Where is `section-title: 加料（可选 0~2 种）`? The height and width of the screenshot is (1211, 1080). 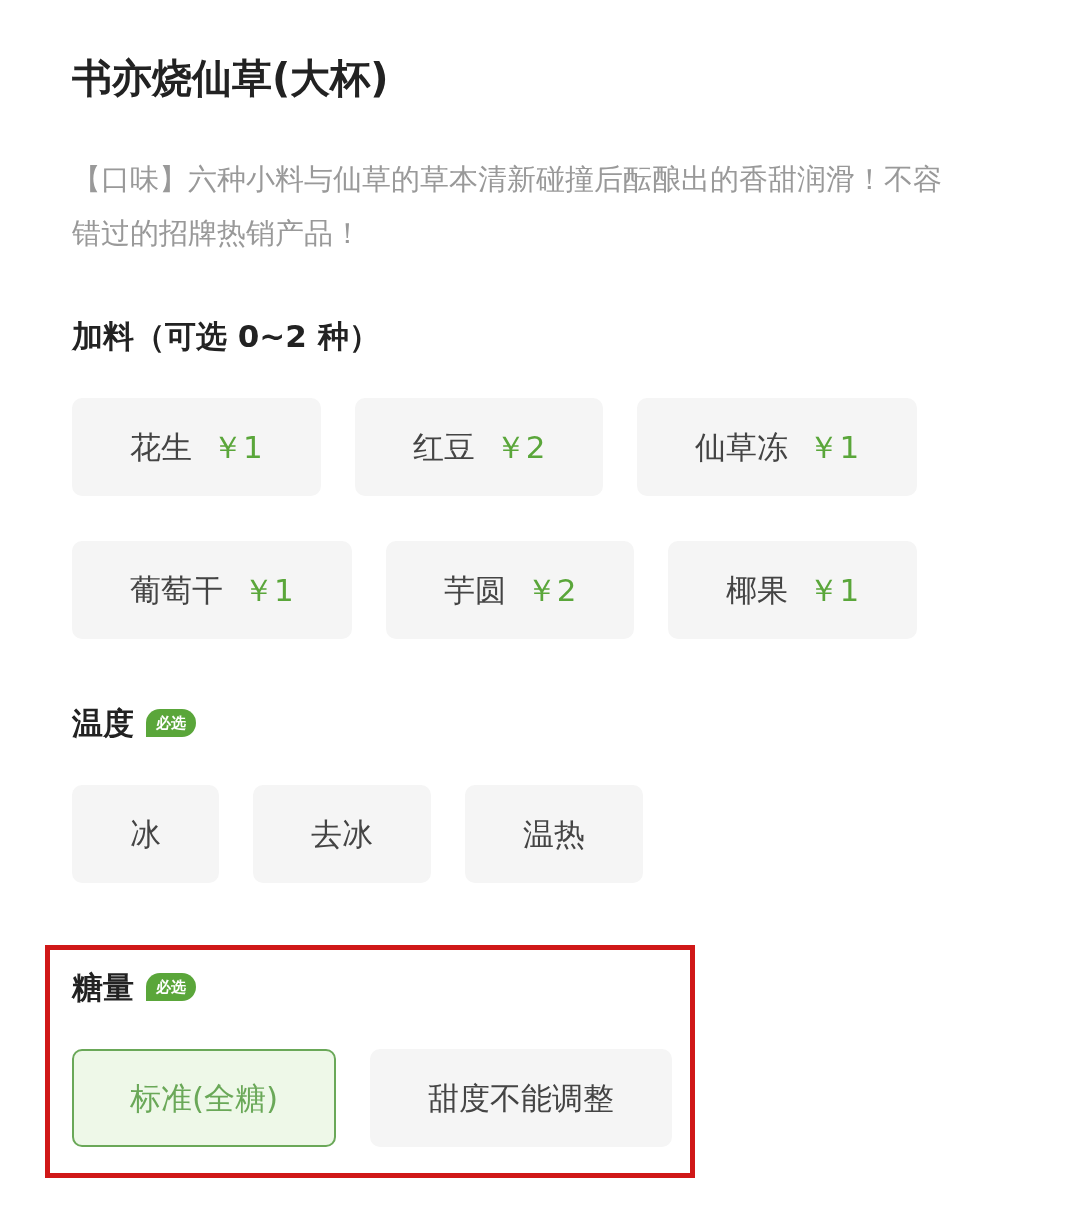 section-title: 加料（可选 0~2 种） is located at coordinates (226, 336).